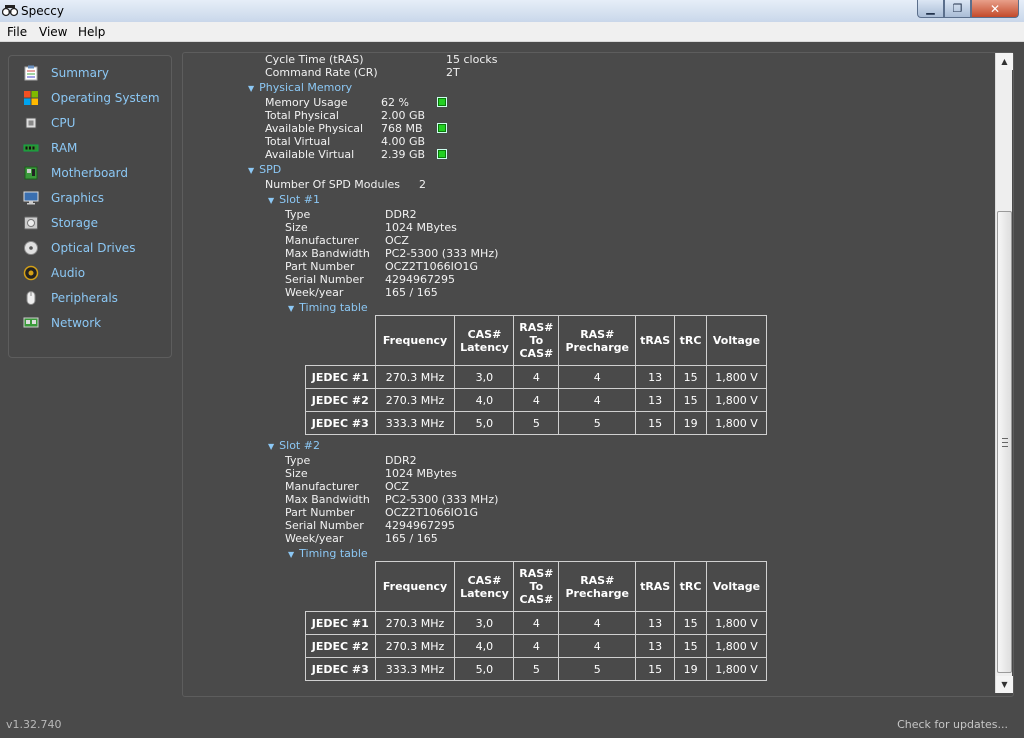 Image resolution: width=1024 pixels, height=738 pixels. What do you see at coordinates (322, 486) in the screenshot?
I see `slot-2-manufacturer-label: Manufacturer` at bounding box center [322, 486].